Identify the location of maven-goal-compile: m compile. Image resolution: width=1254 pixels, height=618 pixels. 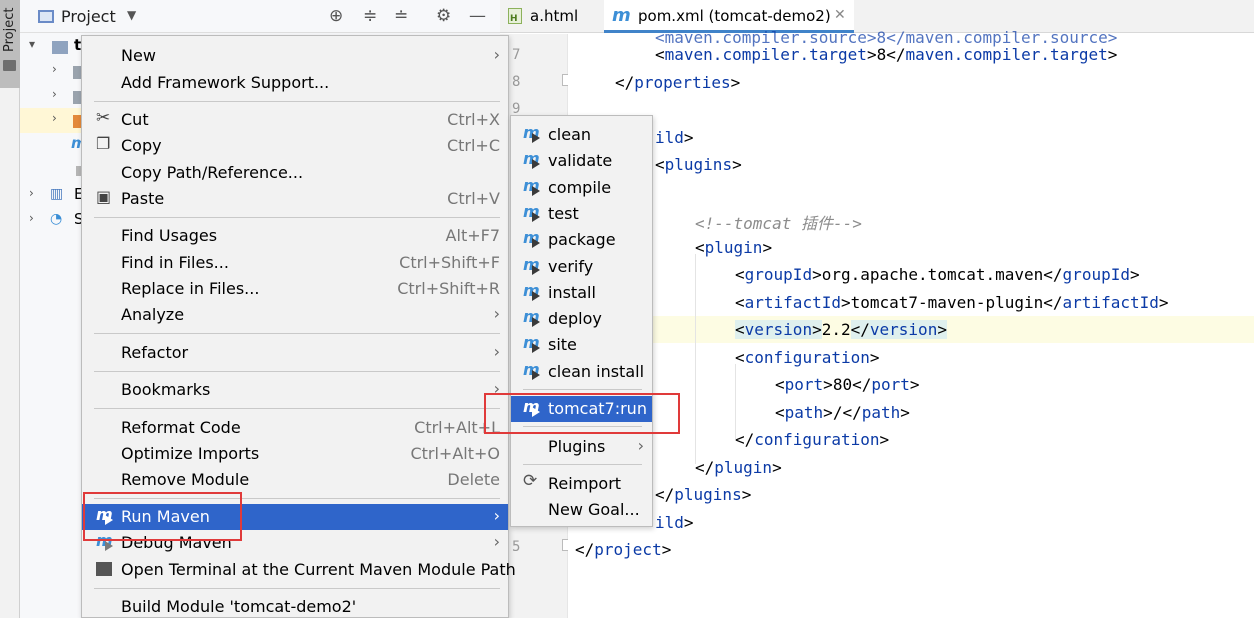
(581, 188).